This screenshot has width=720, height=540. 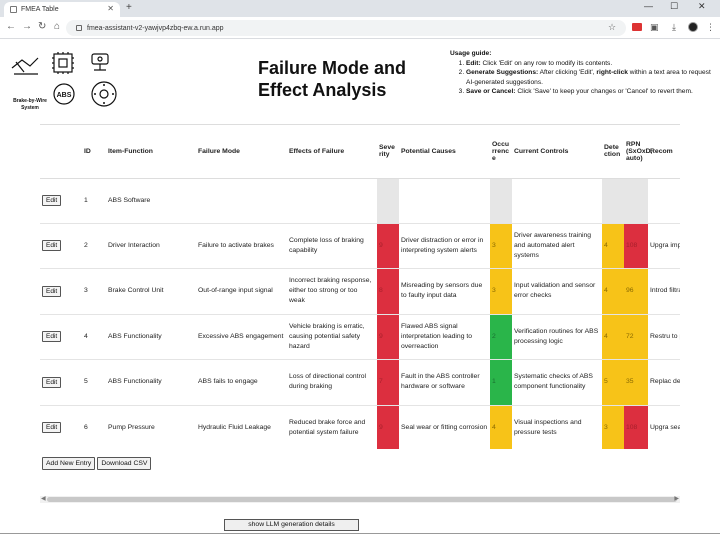 What do you see at coordinates (613, 152) in the screenshot?
I see `header-detection: Detection` at bounding box center [613, 152].